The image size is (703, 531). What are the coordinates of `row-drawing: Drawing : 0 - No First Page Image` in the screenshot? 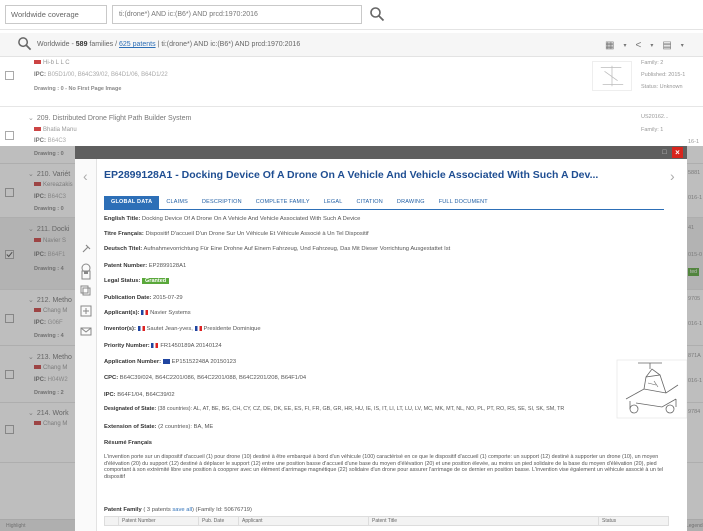 It's located at (78, 89).